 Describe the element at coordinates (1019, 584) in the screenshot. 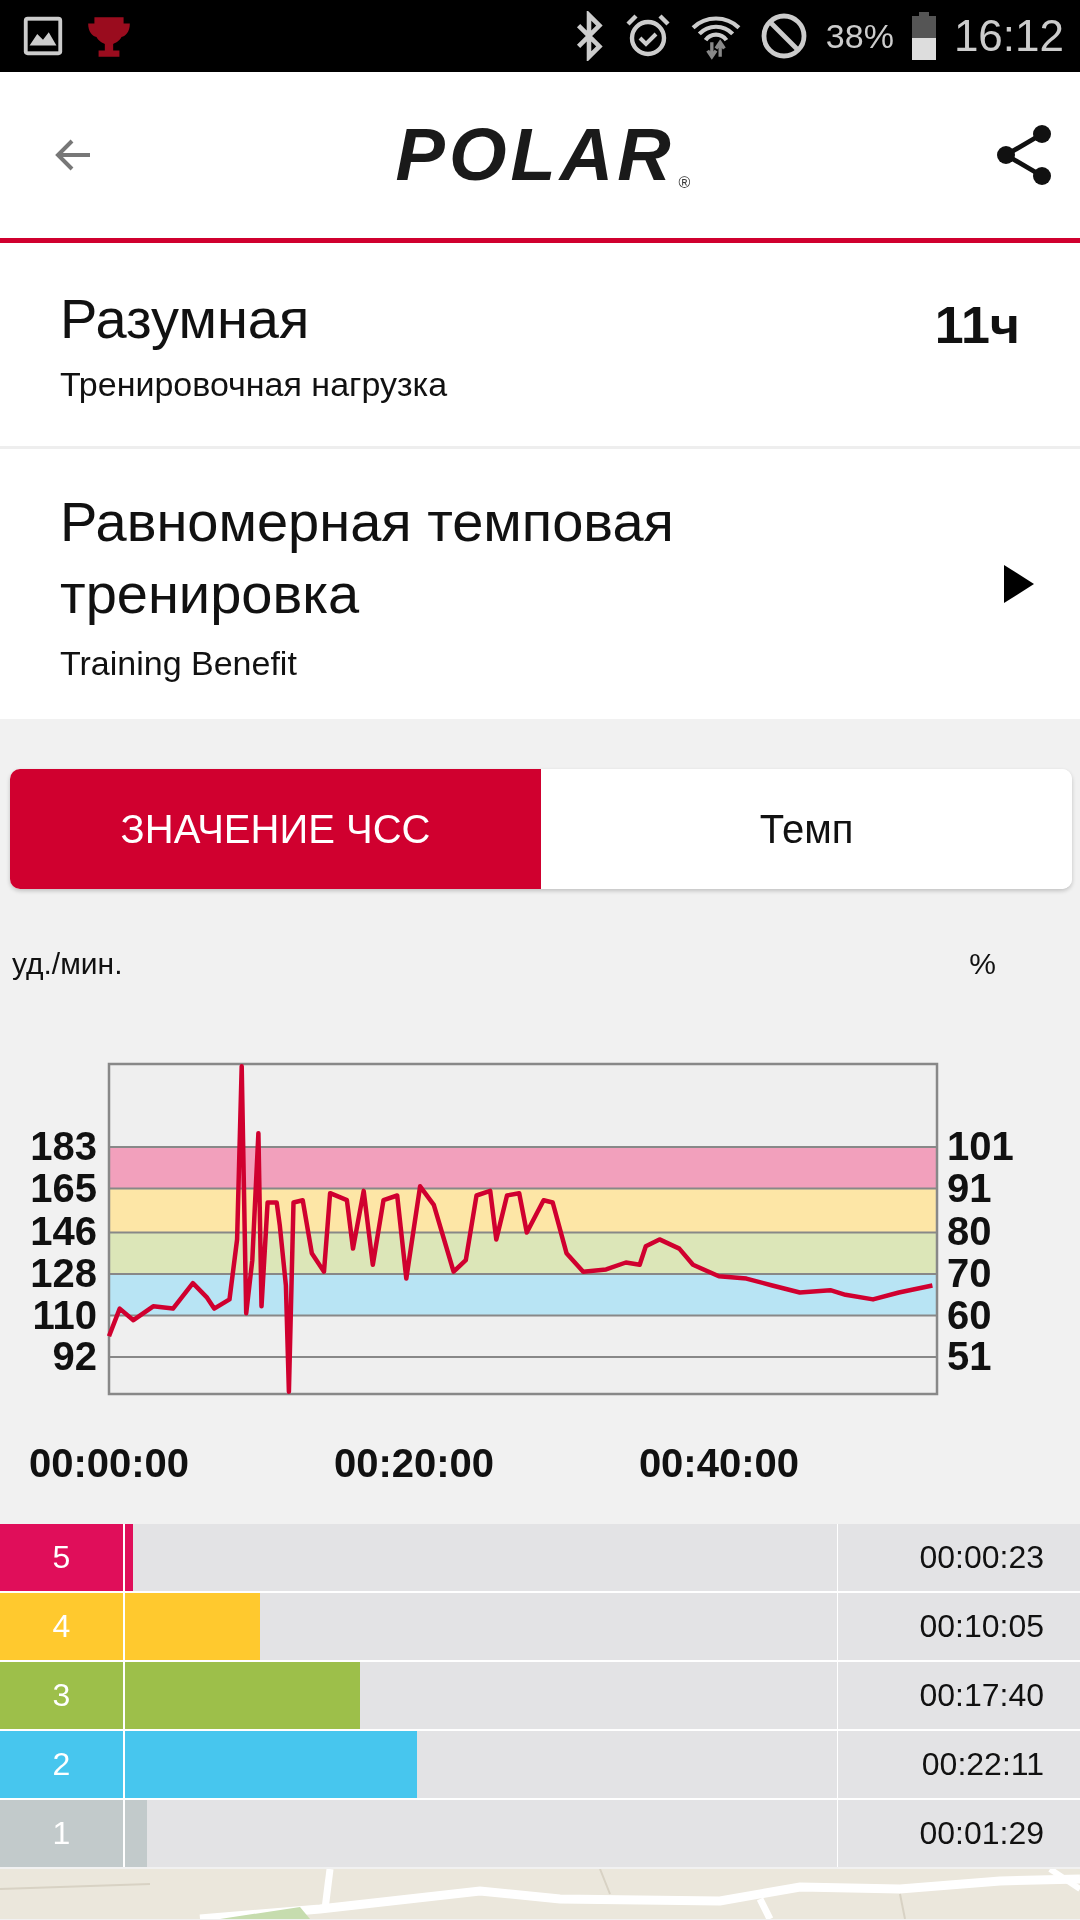

I see `play-arrow-icon` at that location.